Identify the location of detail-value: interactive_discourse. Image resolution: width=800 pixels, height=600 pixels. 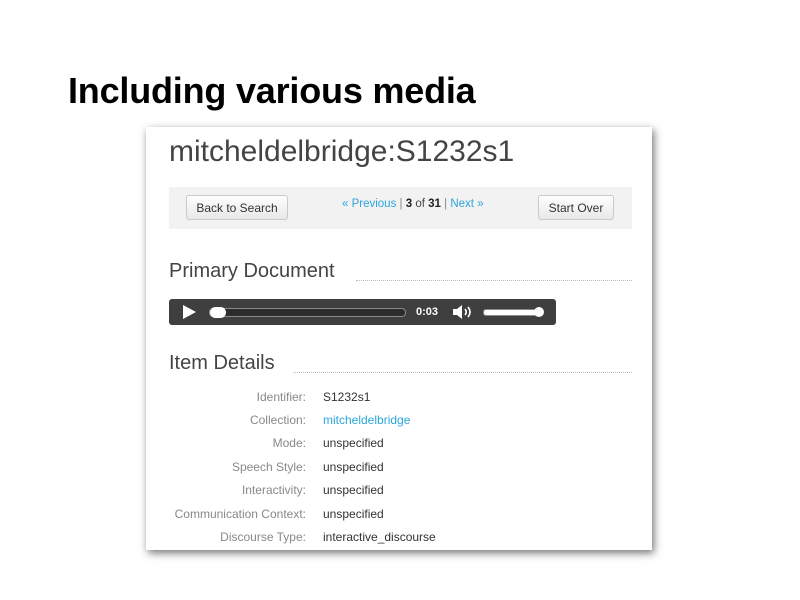
(379, 537).